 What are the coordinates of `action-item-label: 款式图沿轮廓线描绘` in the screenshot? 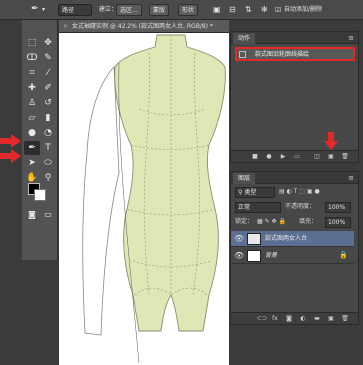 It's located at (282, 54).